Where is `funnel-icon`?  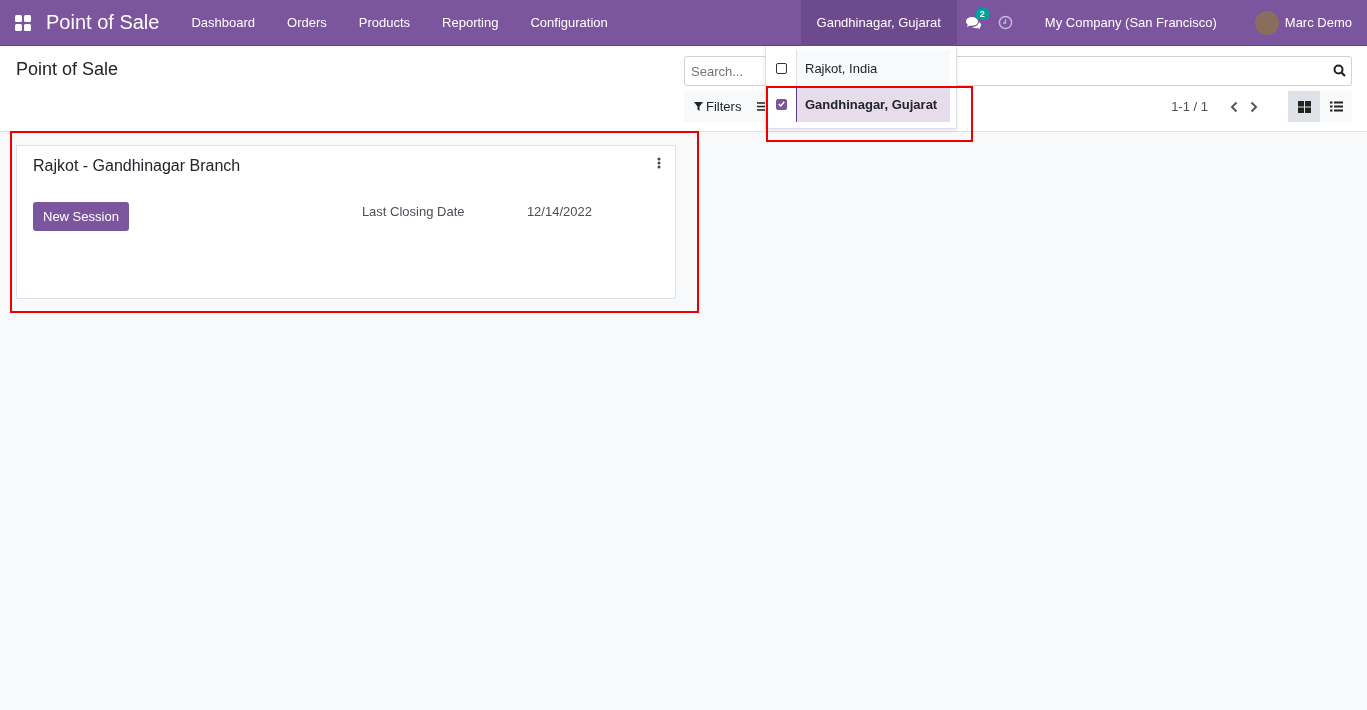 funnel-icon is located at coordinates (698, 106).